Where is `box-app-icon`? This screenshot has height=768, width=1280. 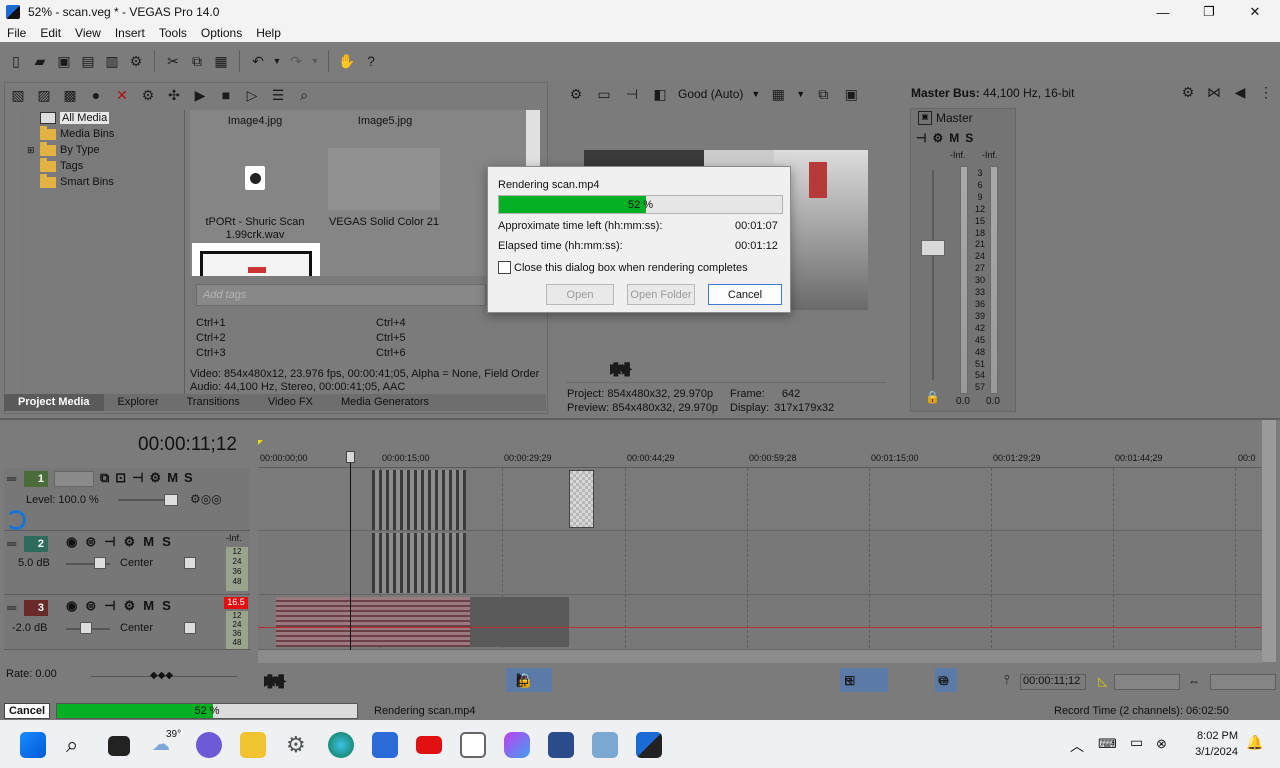 box-app-icon is located at coordinates (561, 745).